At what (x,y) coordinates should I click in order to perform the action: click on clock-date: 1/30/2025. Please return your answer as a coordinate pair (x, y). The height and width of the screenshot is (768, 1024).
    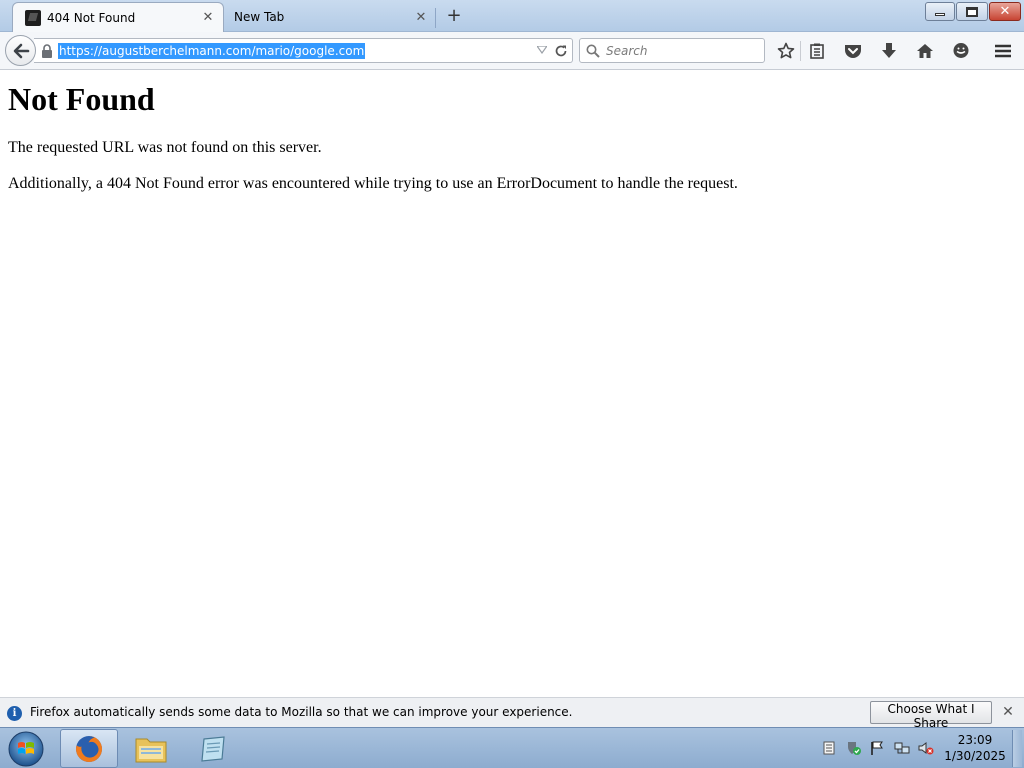
    Looking at the image, I should click on (975, 756).